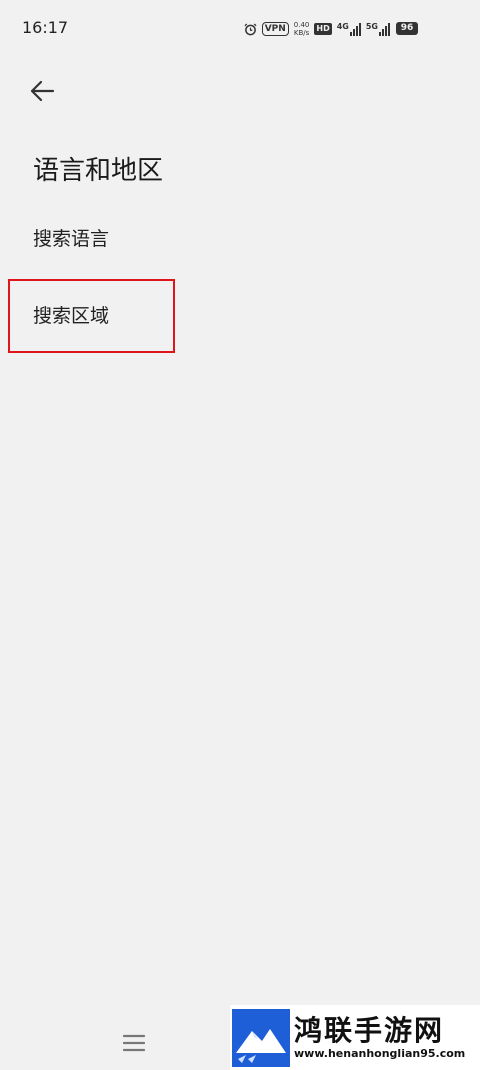 This screenshot has height=1070, width=480. I want to click on signal-4g-icon: 4G, so click(349, 29).